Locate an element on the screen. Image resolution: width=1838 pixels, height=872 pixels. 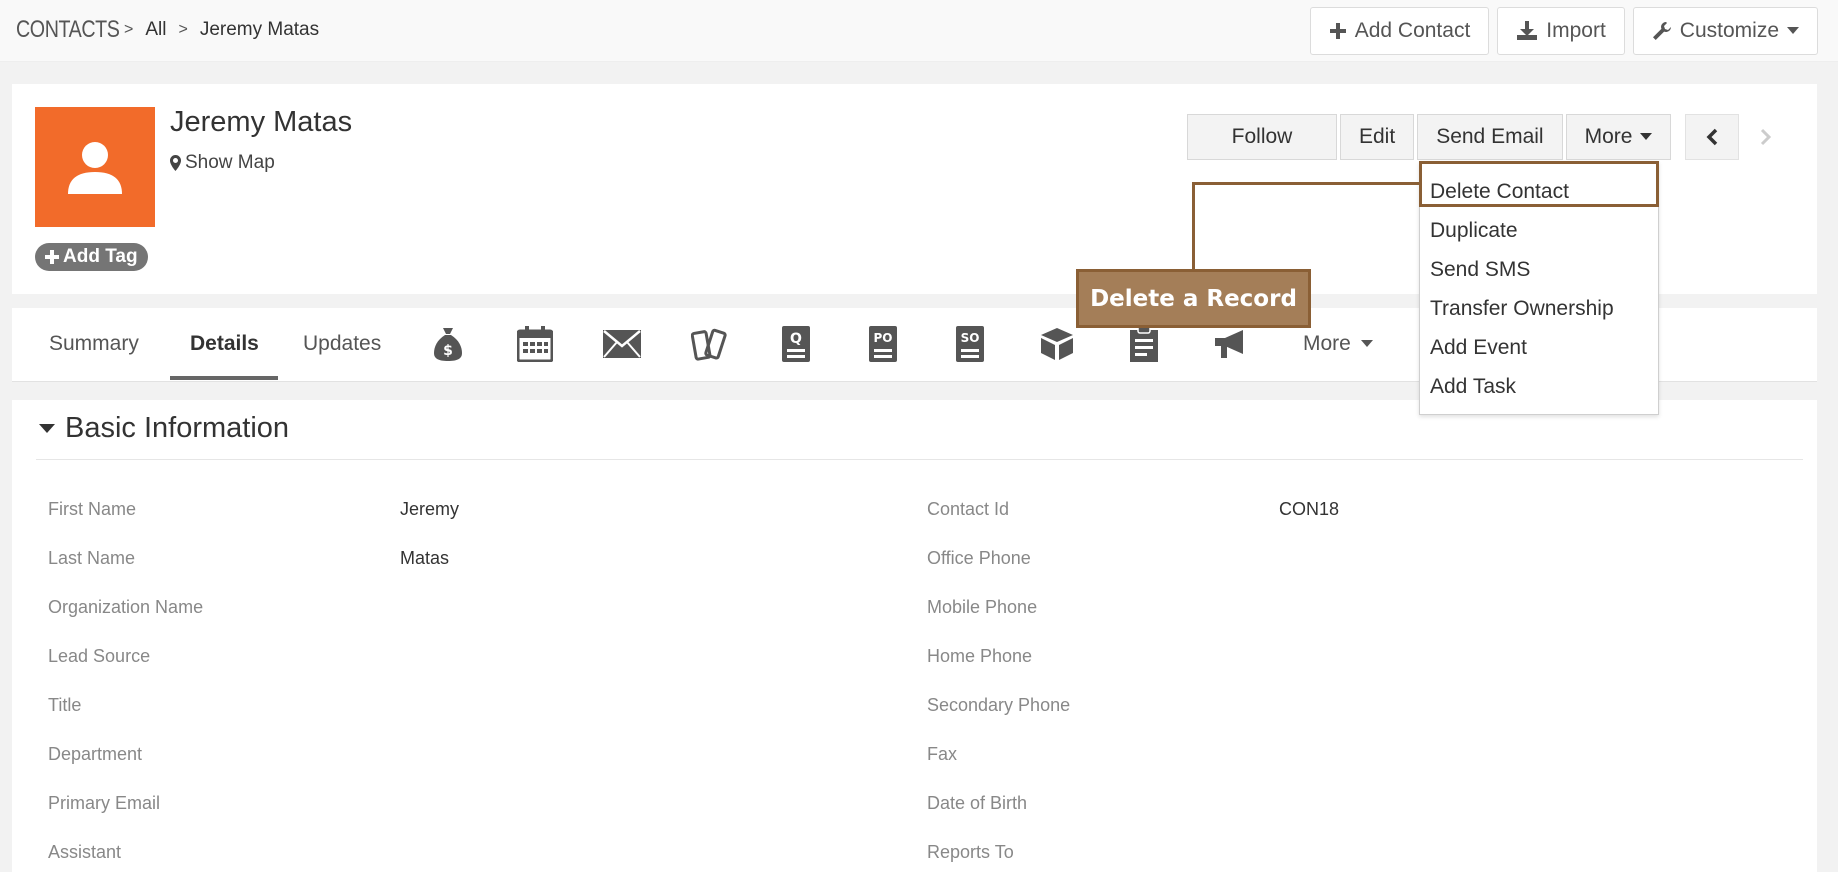
wrench-icon is located at coordinates (1661, 31).